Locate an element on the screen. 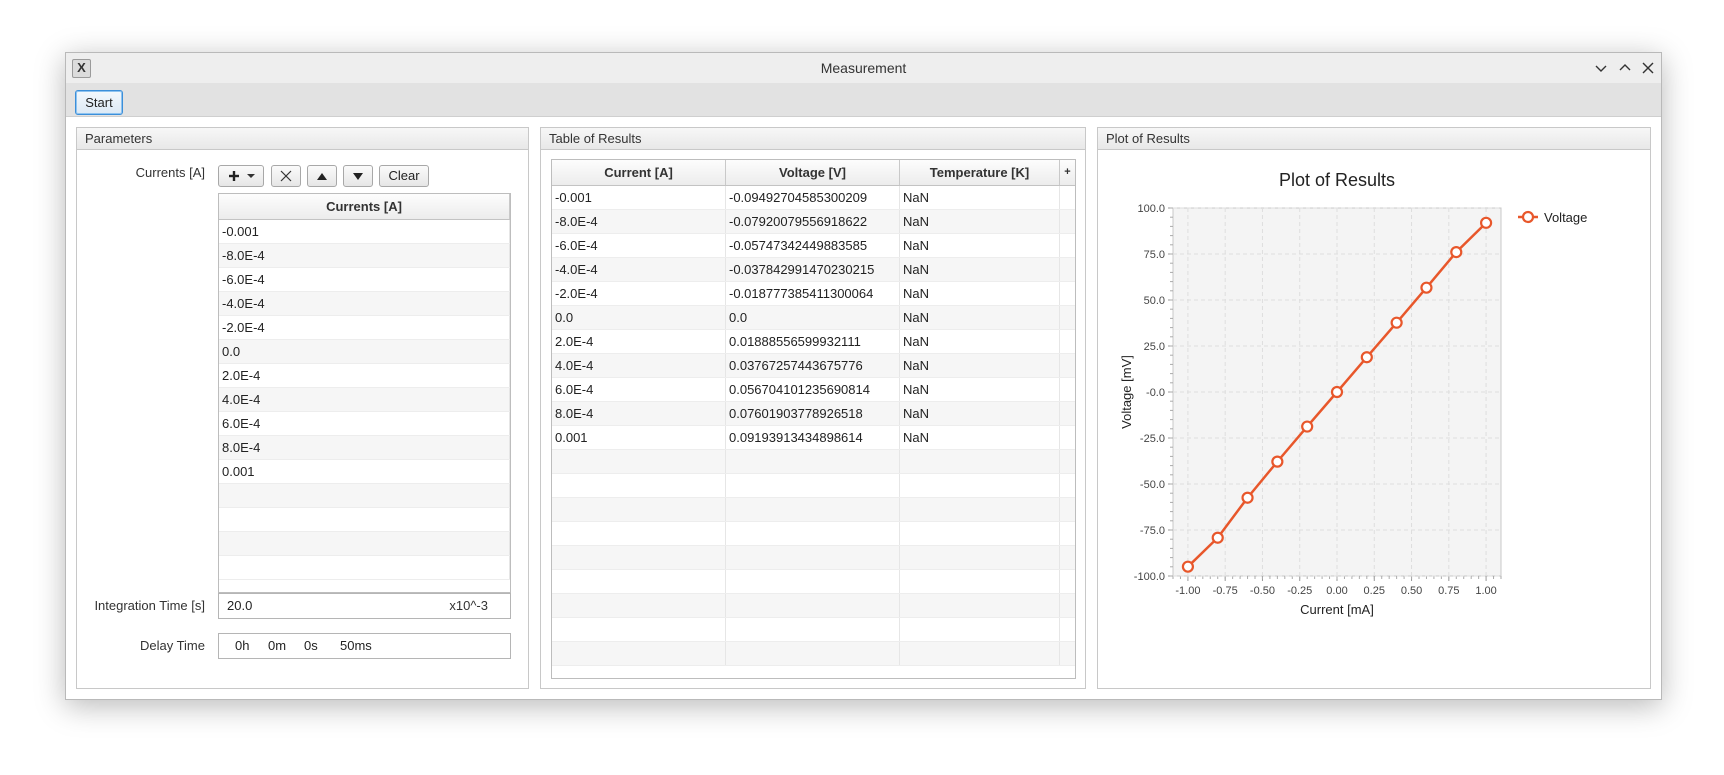  currents-label: Currents [A] is located at coordinates (170, 172).